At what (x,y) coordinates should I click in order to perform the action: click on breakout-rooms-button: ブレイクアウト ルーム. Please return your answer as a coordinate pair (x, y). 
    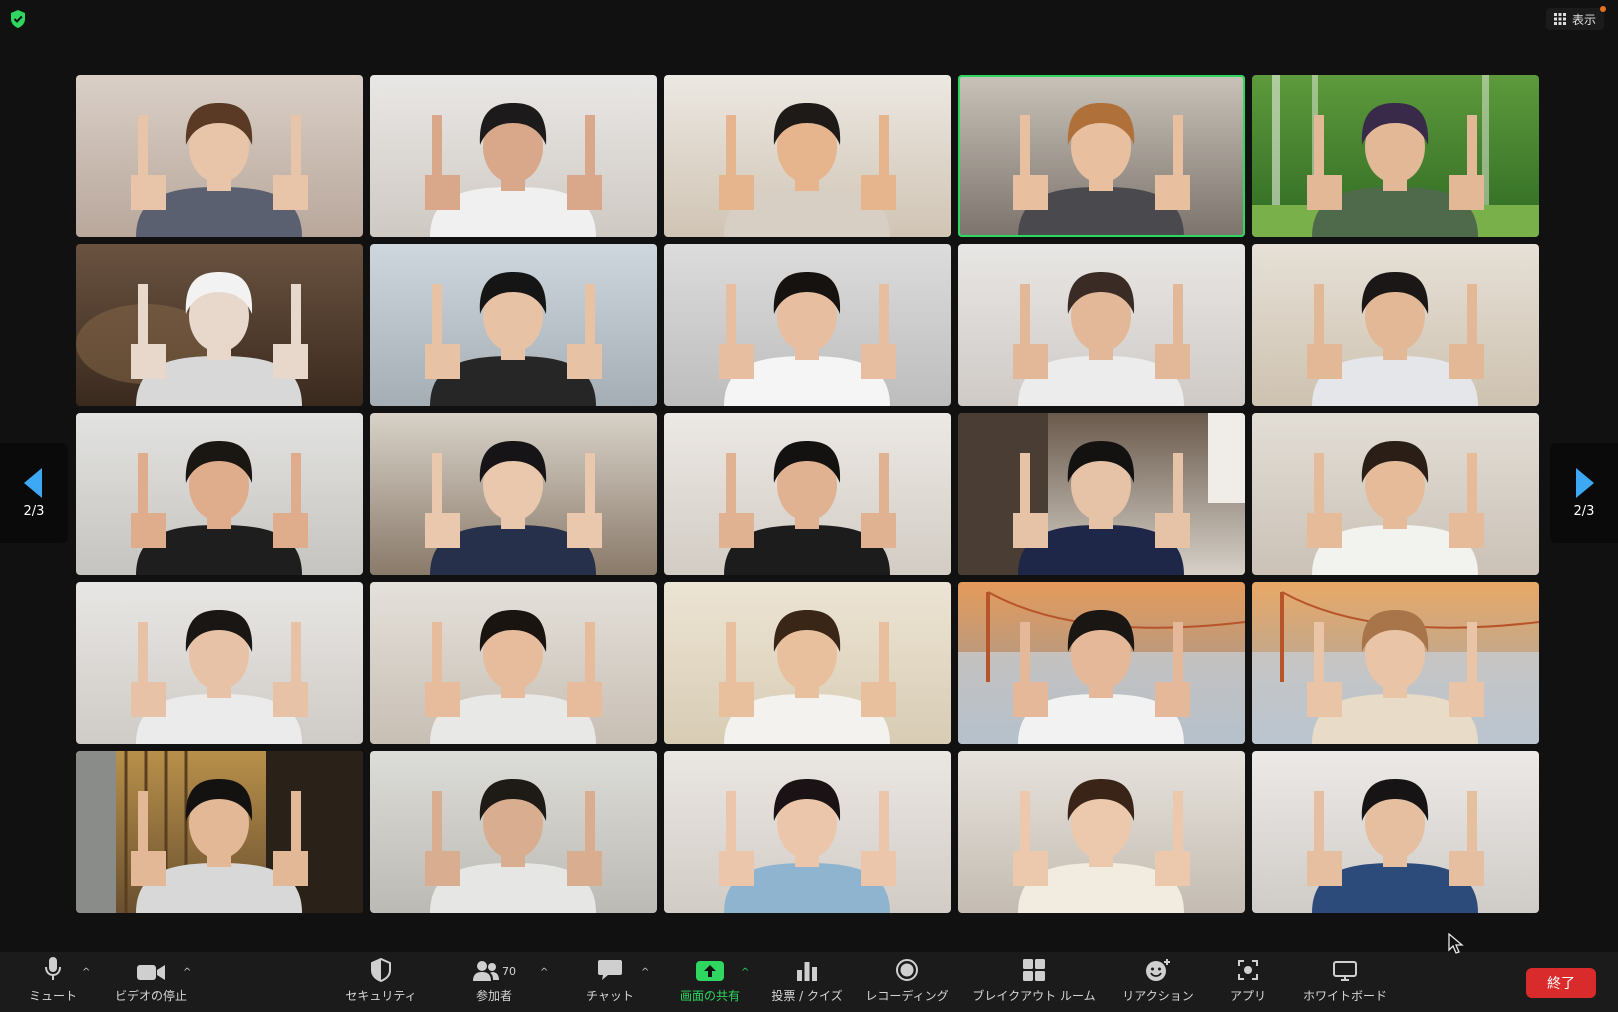
    Looking at the image, I should click on (1034, 982).